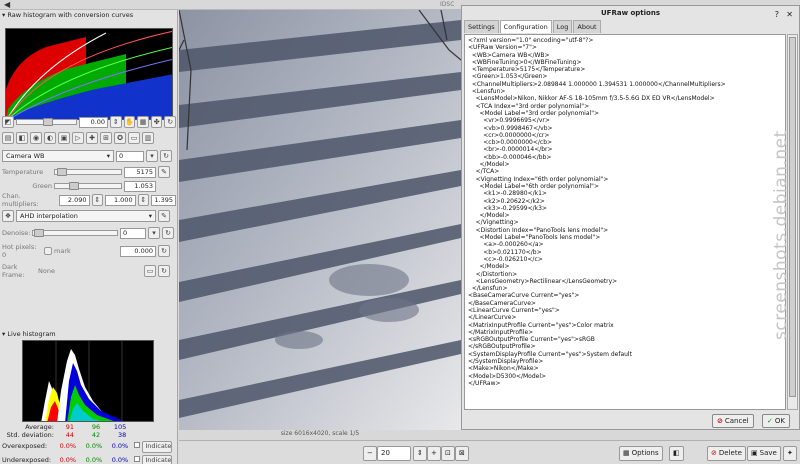 This screenshot has width=800, height=464. What do you see at coordinates (789, 15) in the screenshot?
I see `close-icon: ✕` at bounding box center [789, 15].